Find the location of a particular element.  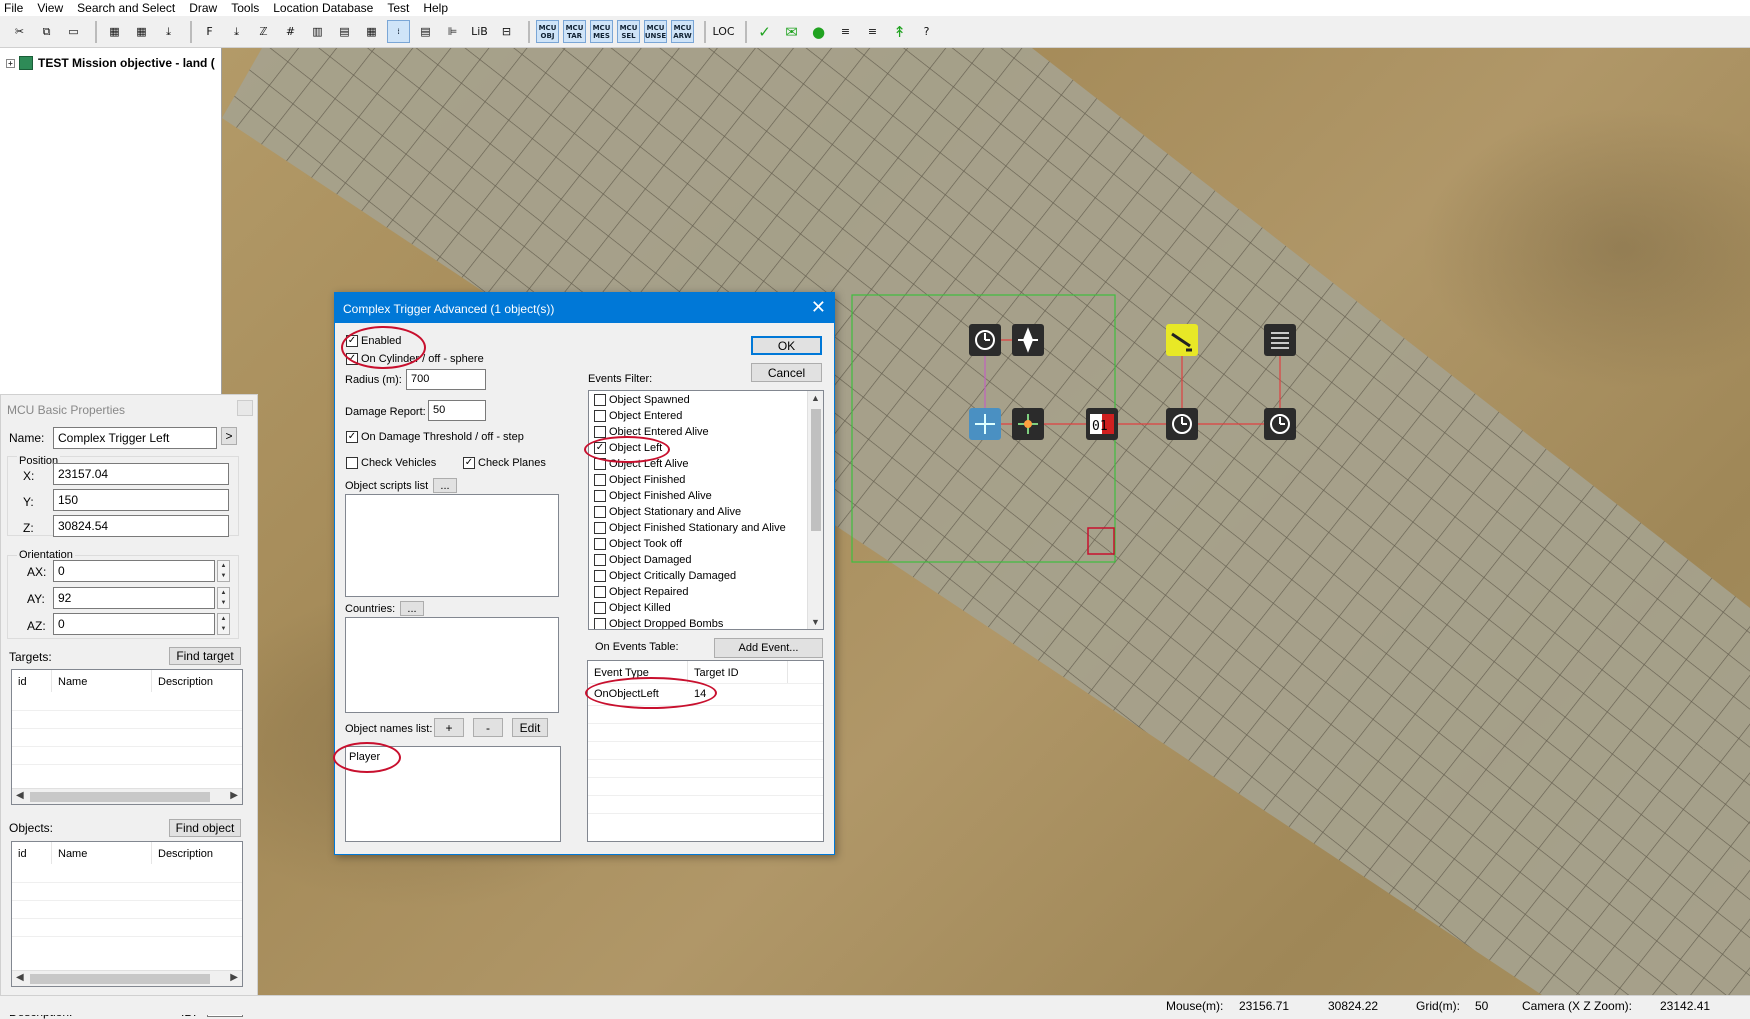

event-object-finished-alive: Object Finished Alive is located at coordinates (653, 496).